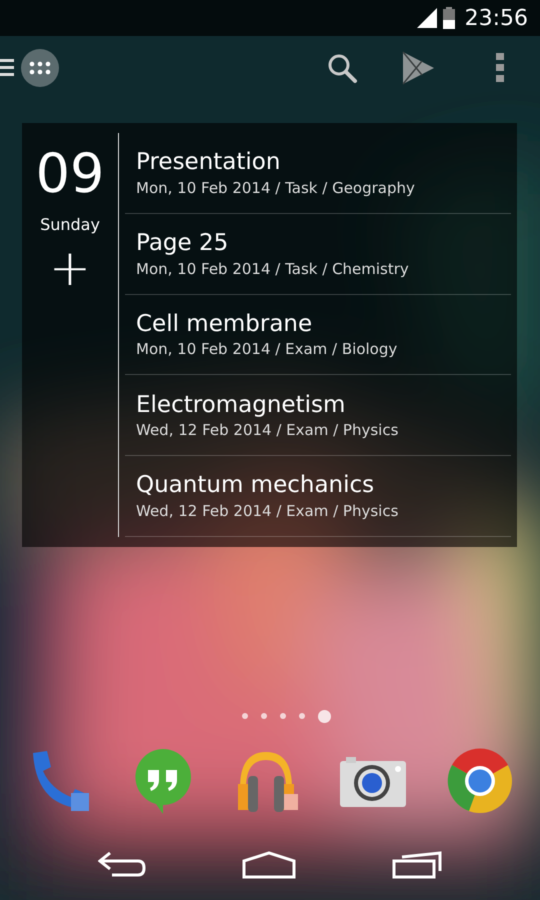 This screenshot has height=900, width=540. I want to click on agenda-item: Page 25 Mon, 10 Feb 2014 / Task / Chemistry, so click(318, 254).